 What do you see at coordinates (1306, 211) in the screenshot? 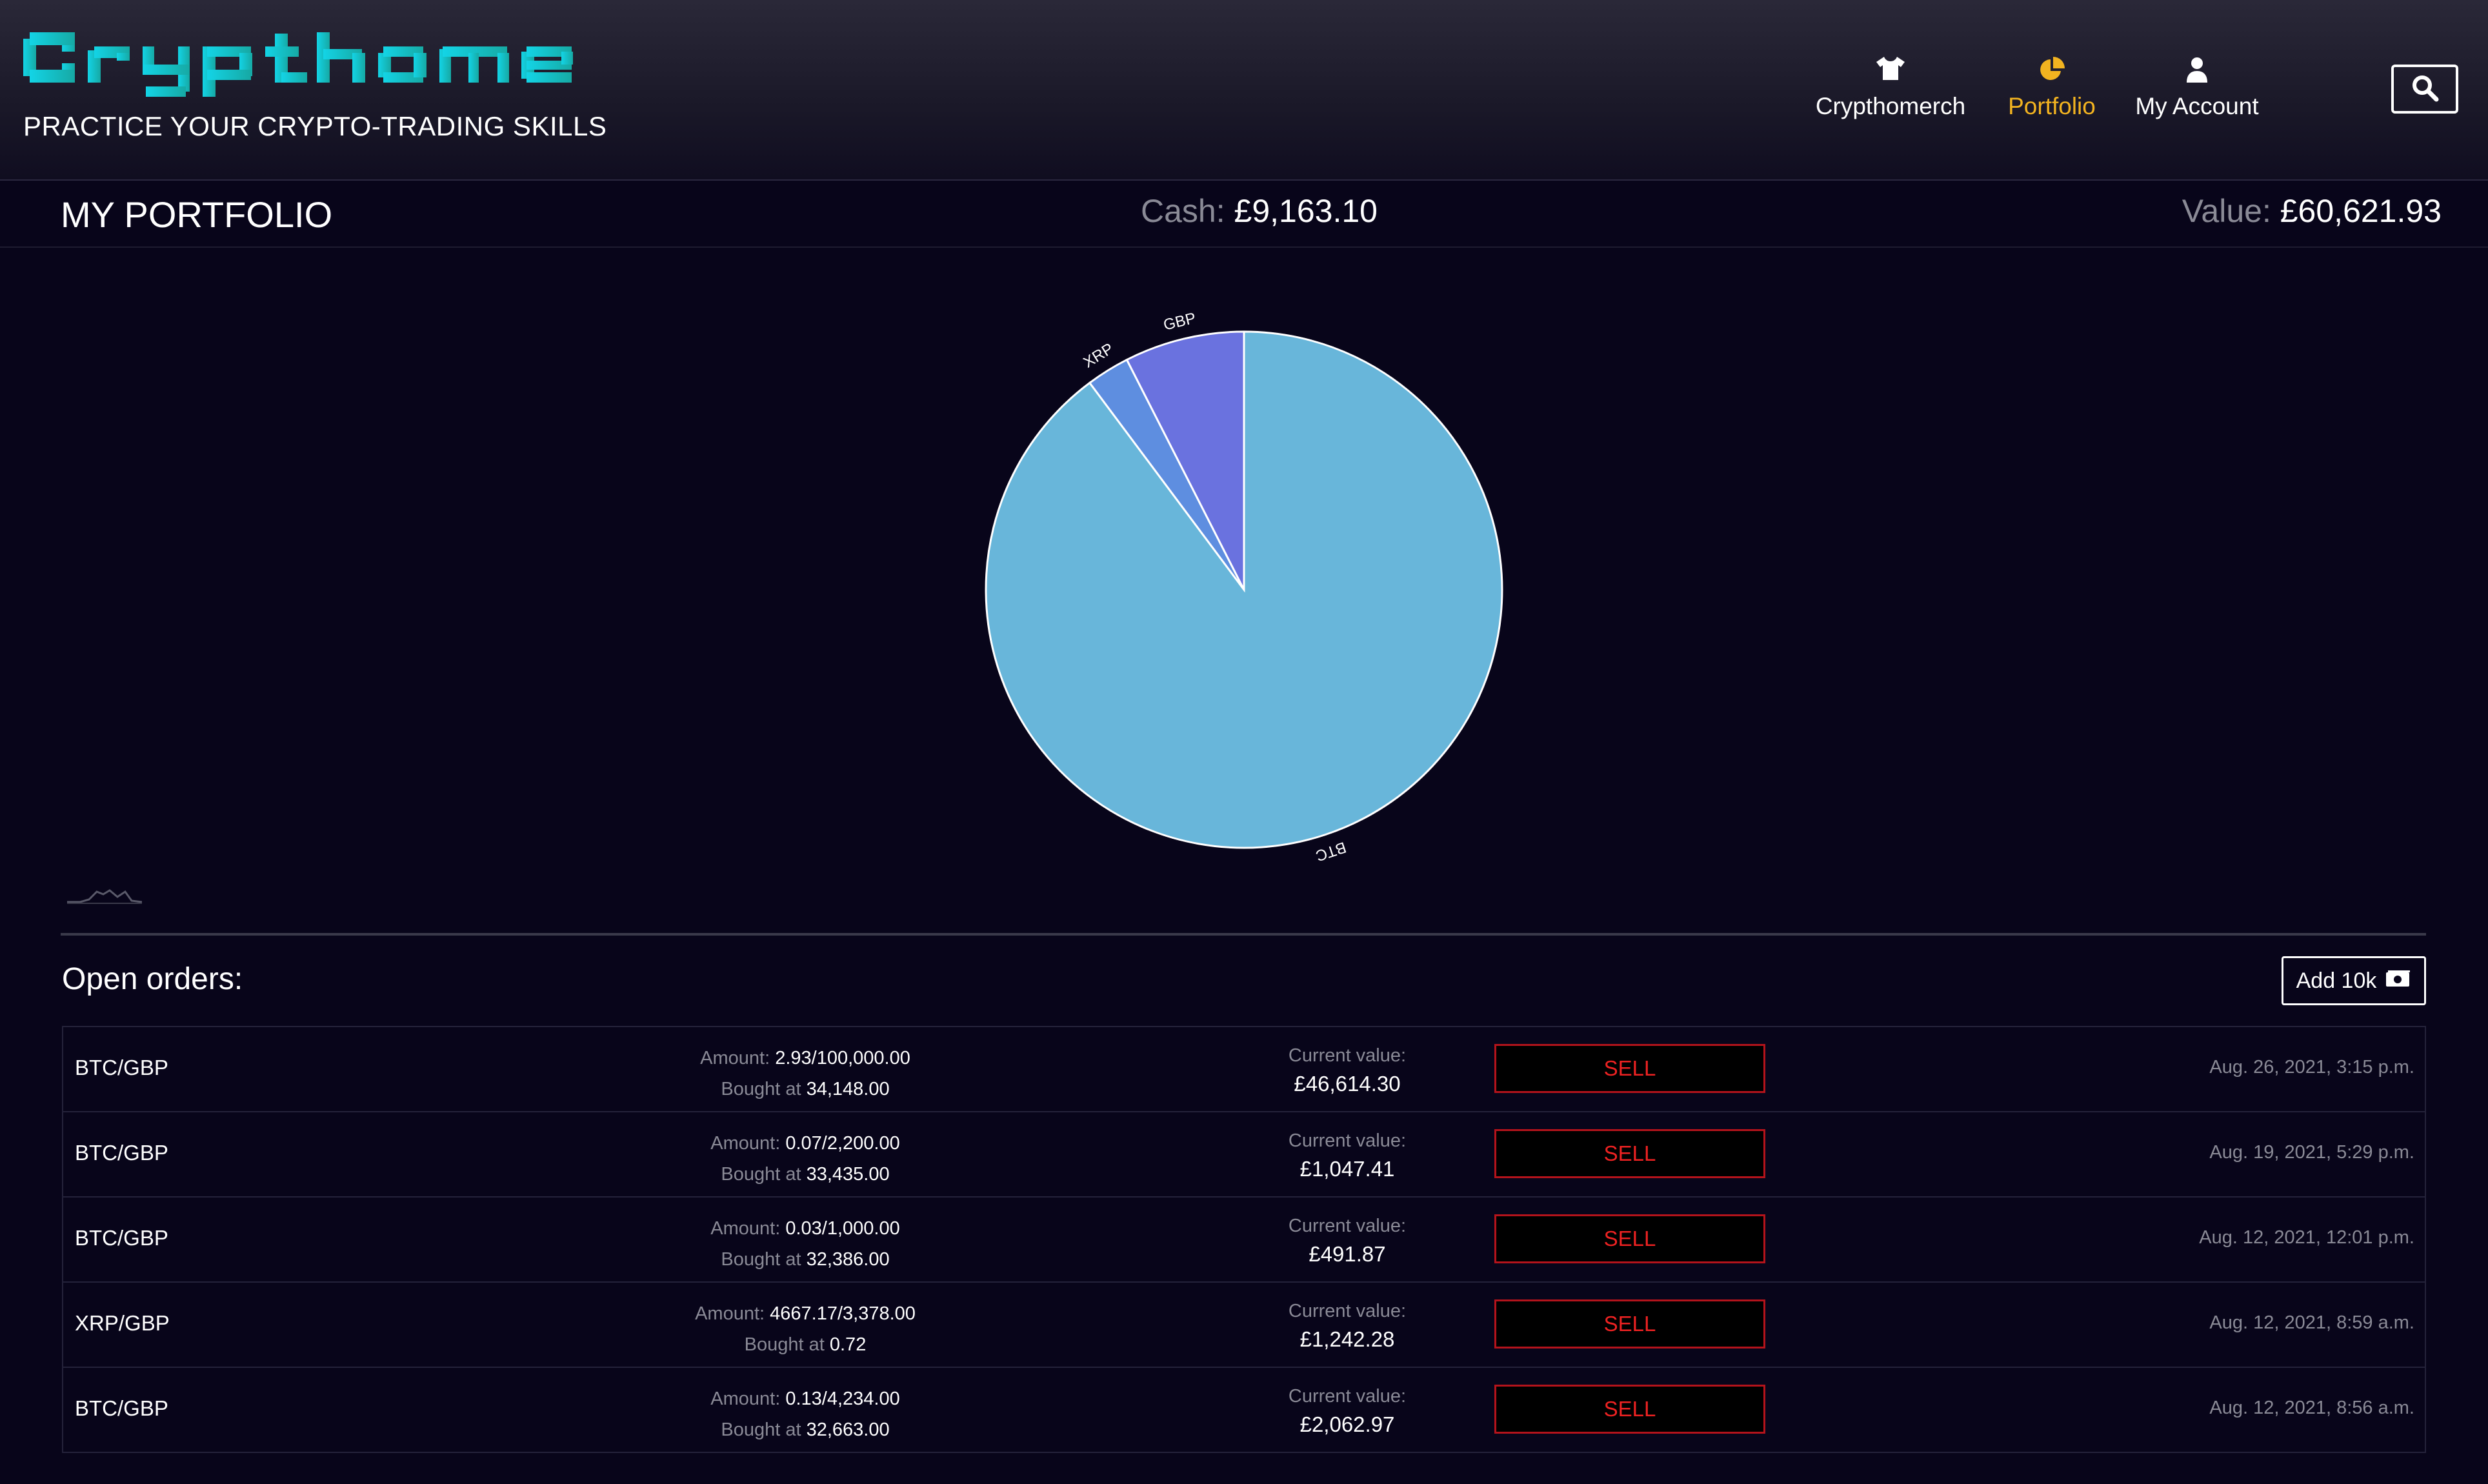
I see `cash-value: £9,163.10` at bounding box center [1306, 211].